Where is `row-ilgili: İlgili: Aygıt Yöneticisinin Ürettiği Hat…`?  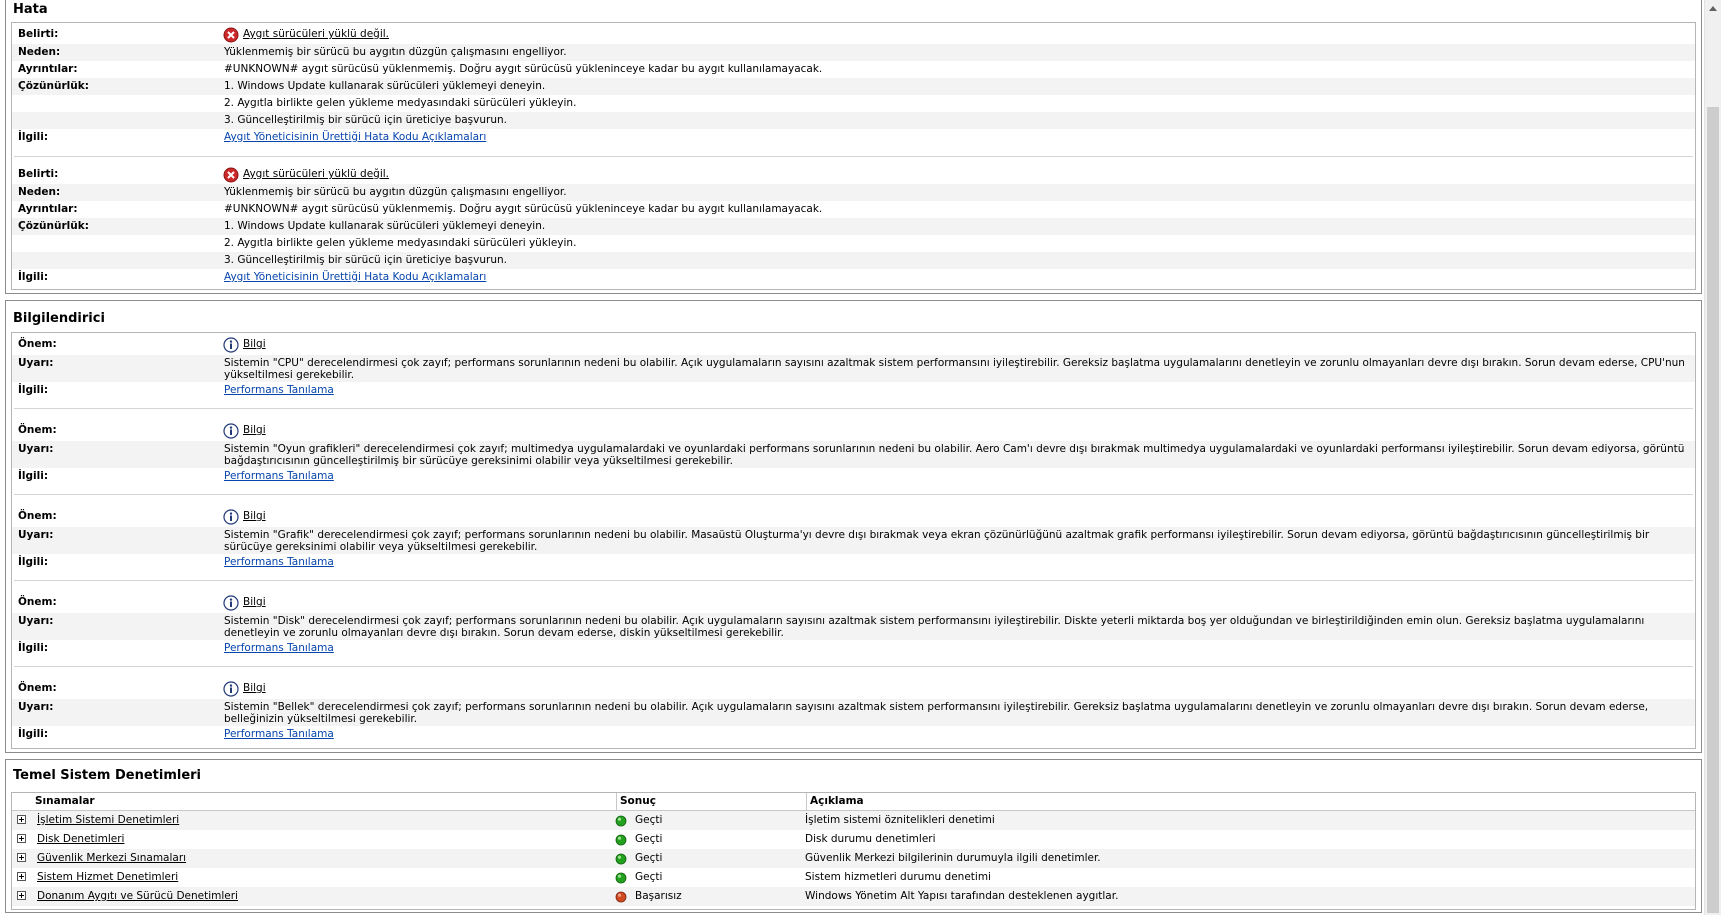
row-ilgili: İlgili: Aygıt Yöneticisinin Ürettiği Hat… is located at coordinates (853, 137).